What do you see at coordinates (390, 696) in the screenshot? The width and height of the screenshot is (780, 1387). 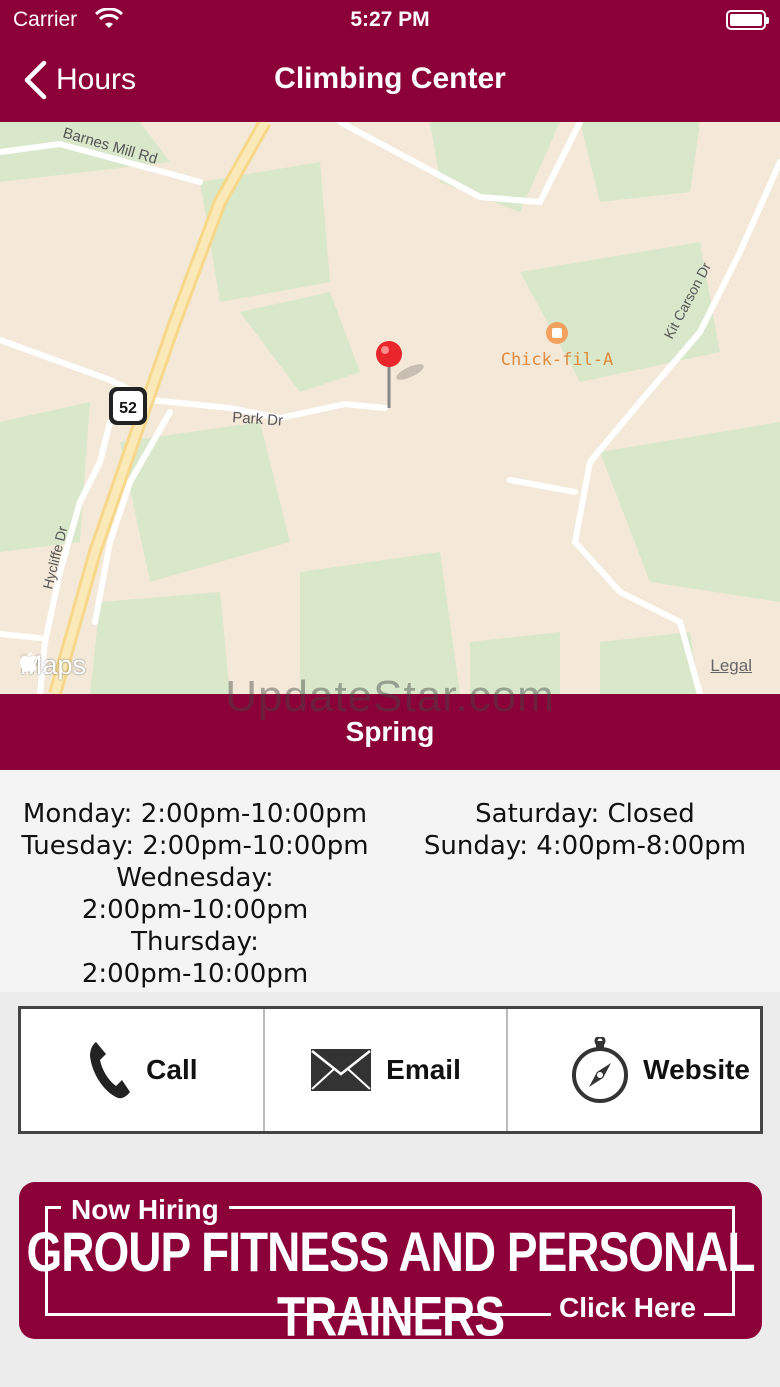 I see `watermark: UpdateStar.com` at bounding box center [390, 696].